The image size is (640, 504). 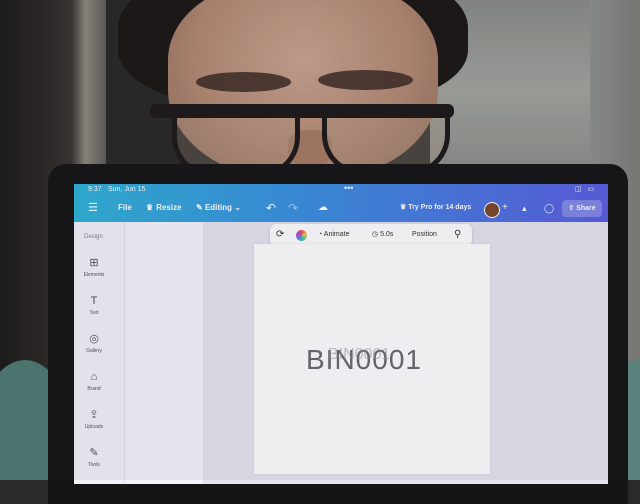 I want to click on chevron-down-icon: ⌄, so click(x=236, y=207).